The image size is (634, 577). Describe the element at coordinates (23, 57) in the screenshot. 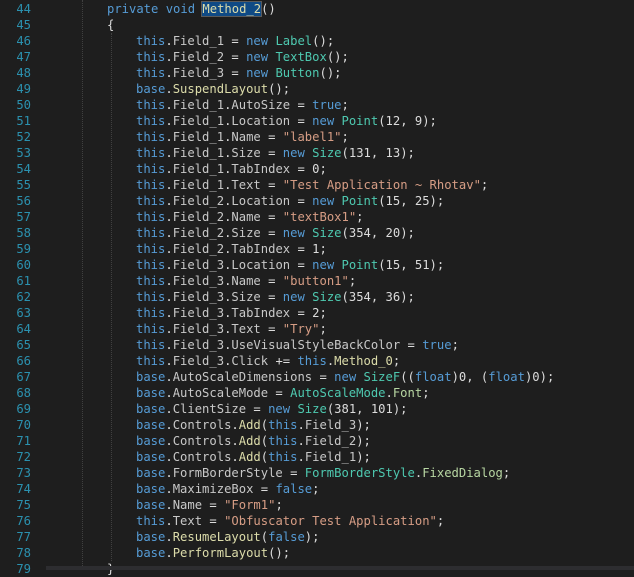

I see `line-number: 47` at that location.